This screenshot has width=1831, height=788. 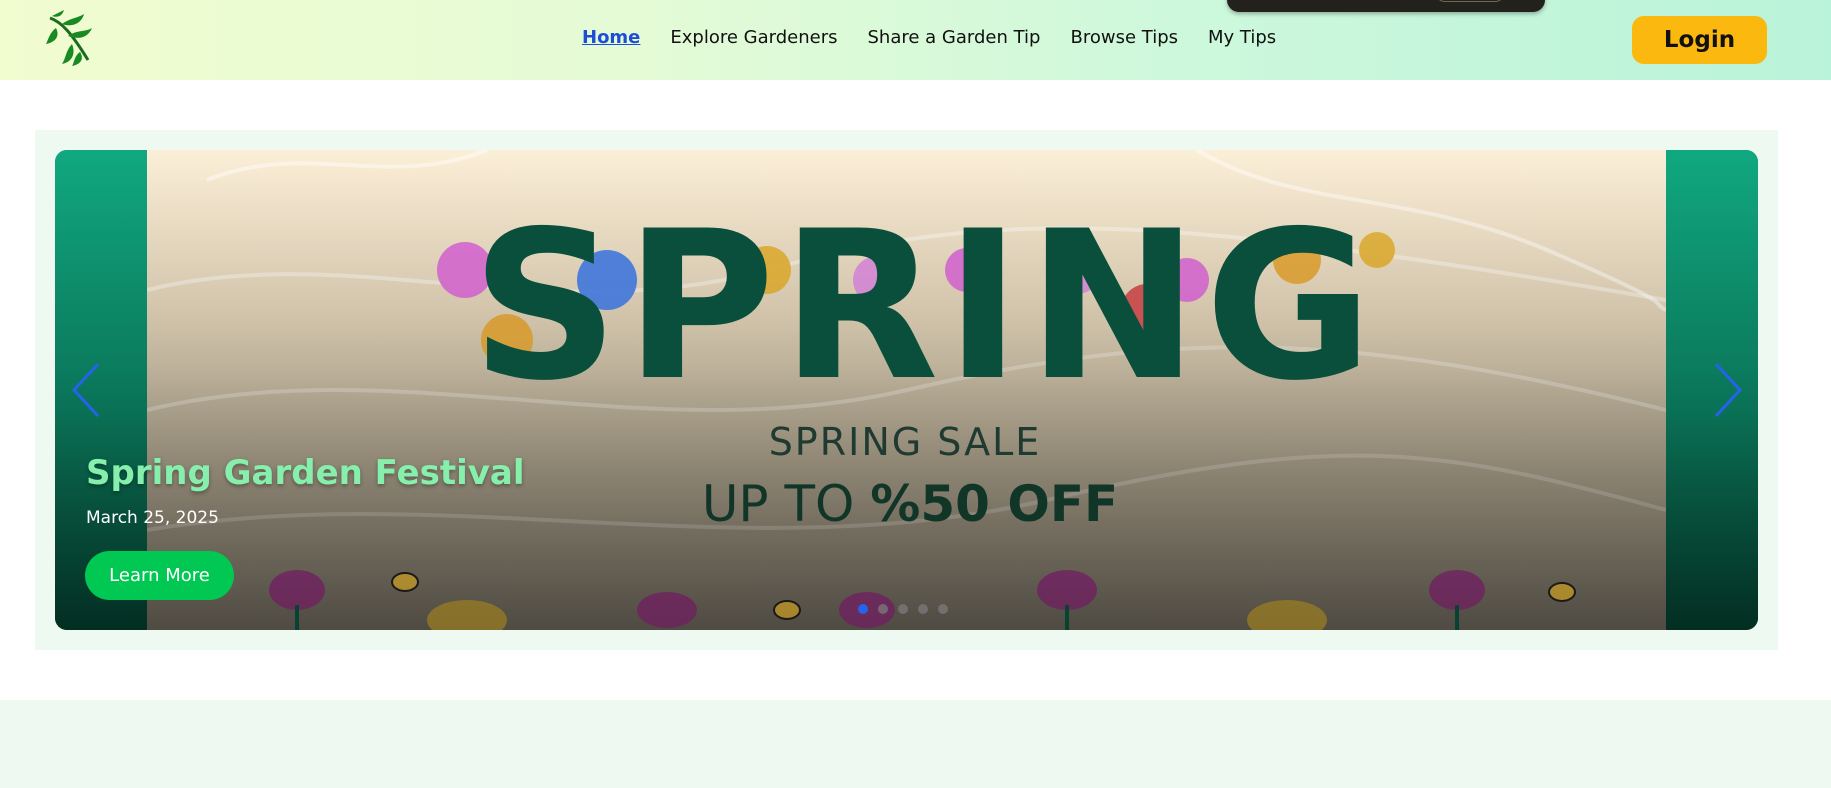 I want to click on banner-discount: UP TO %50 OFF, so click(x=910, y=504).